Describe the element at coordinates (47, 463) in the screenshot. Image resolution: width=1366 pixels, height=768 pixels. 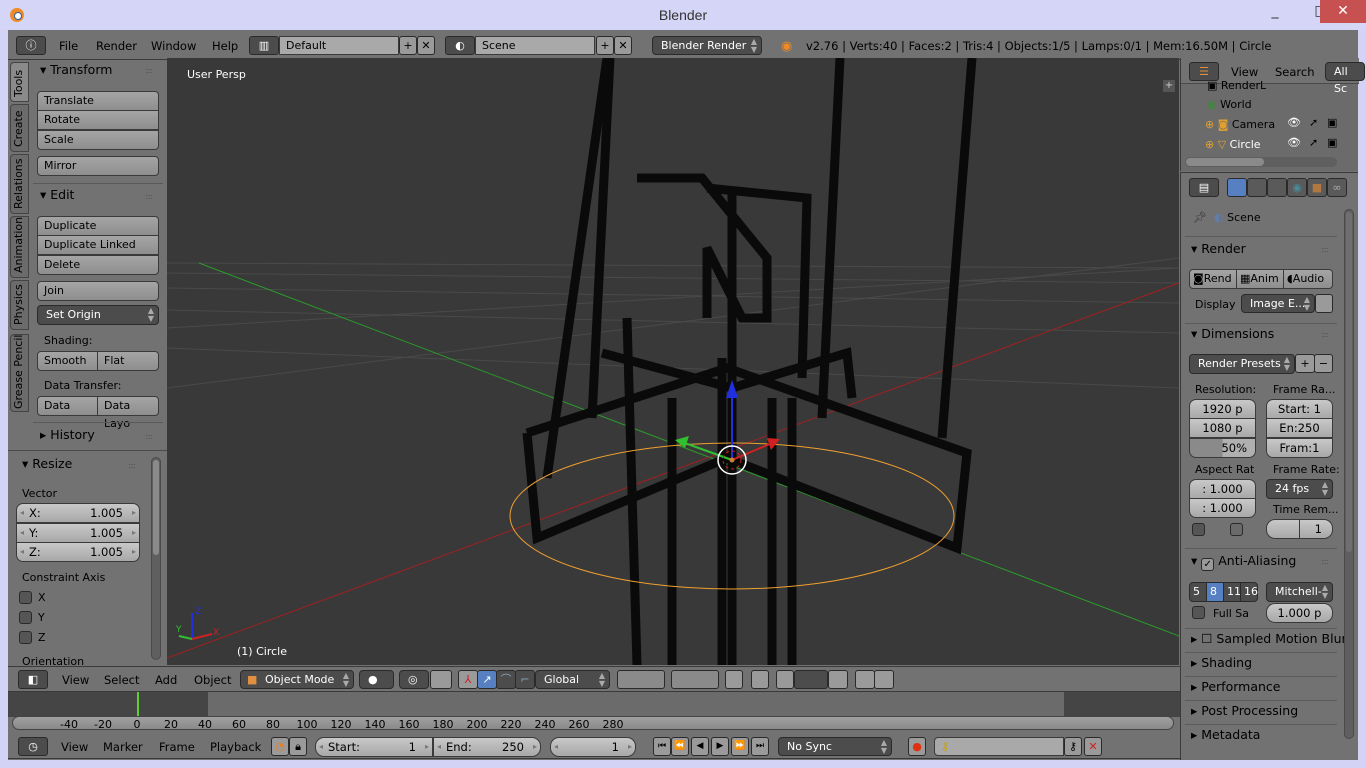
I see `resize-panel-header: ▾ Resize` at that location.